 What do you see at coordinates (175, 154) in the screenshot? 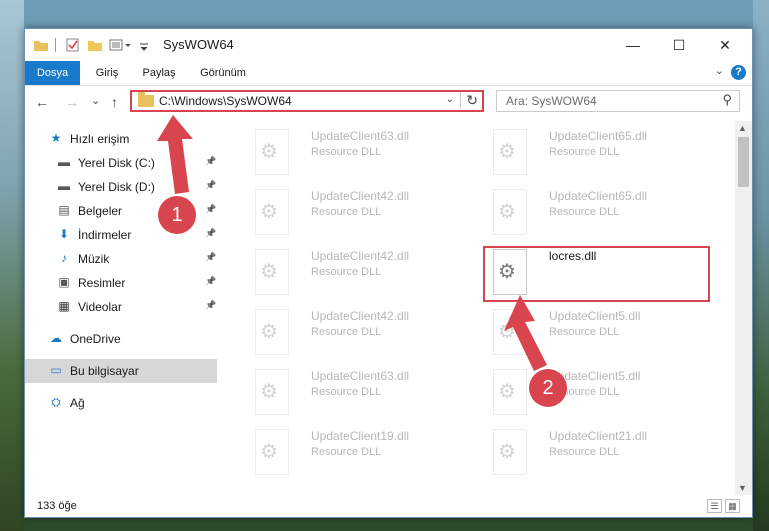
I see `arrow-1-icon` at bounding box center [175, 154].